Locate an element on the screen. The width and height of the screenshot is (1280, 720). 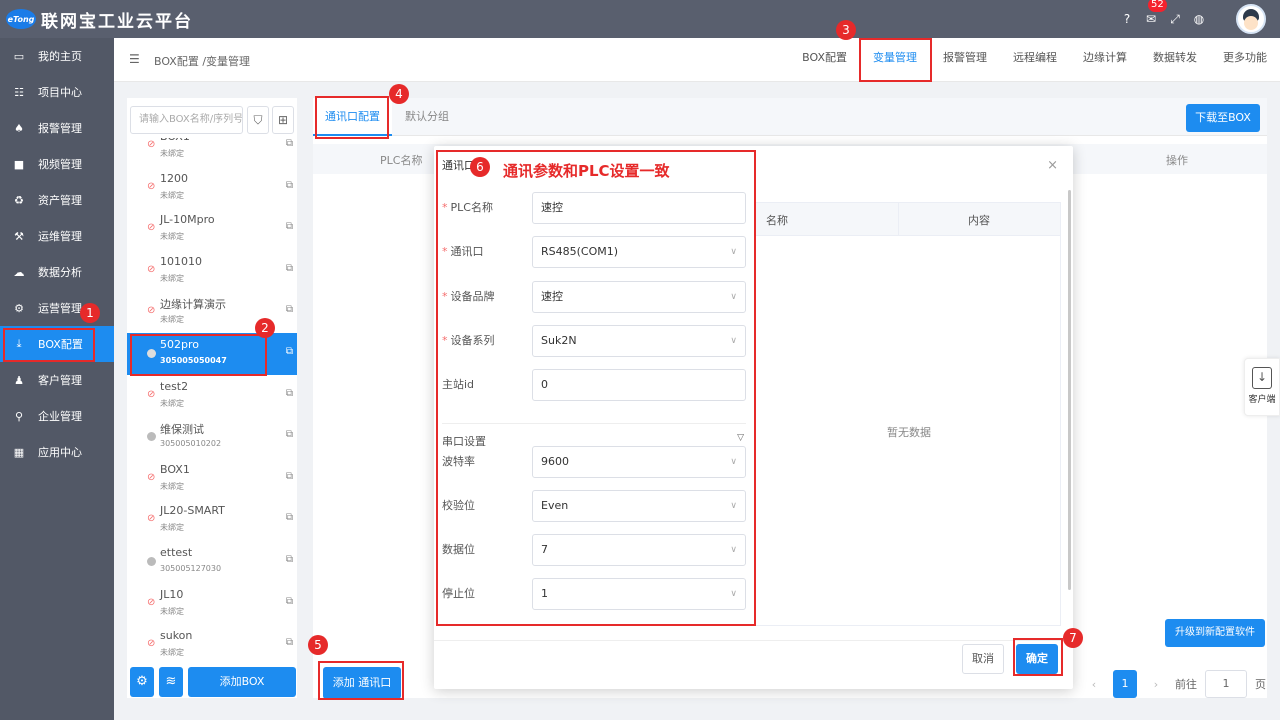
sidebar-item-label: 运维管理 is located at coordinates (60, 236).